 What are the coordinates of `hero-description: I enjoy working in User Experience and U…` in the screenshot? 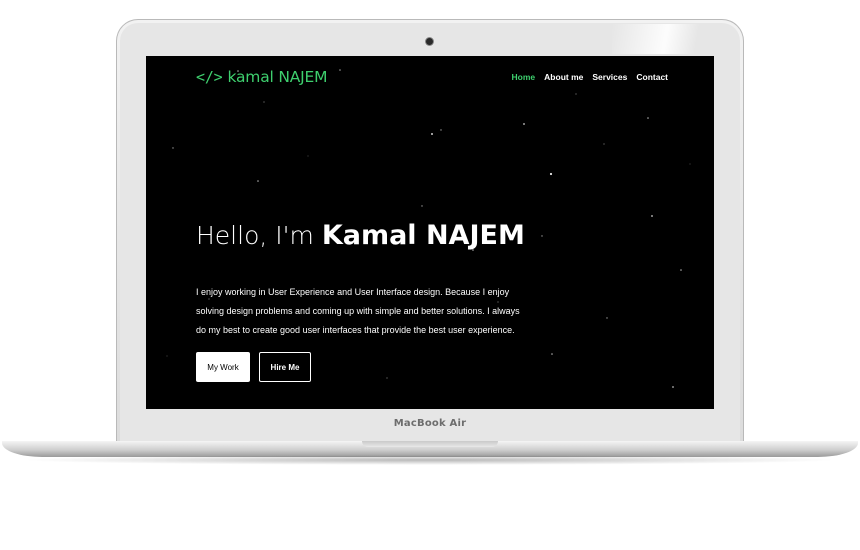 It's located at (358, 311).